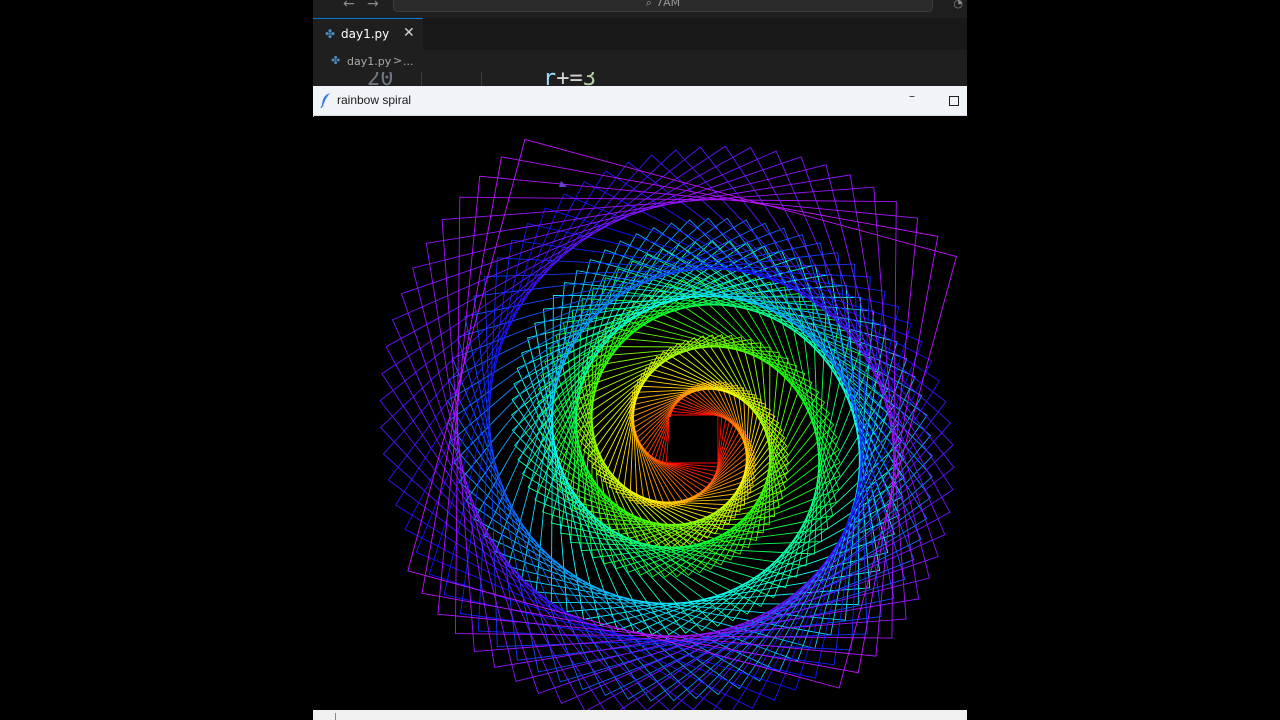 The width and height of the screenshot is (1280, 720). What do you see at coordinates (374, 100) in the screenshot?
I see `window-title: rainbow spiral` at bounding box center [374, 100].